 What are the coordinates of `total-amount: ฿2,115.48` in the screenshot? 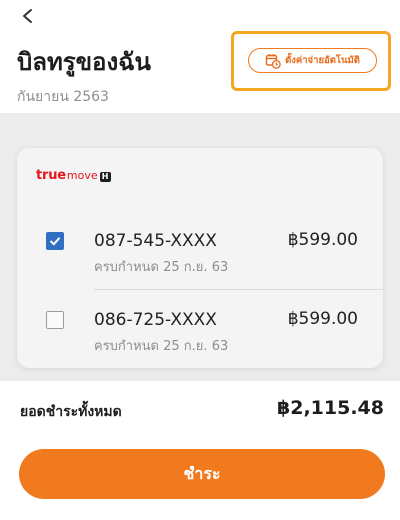 It's located at (330, 408).